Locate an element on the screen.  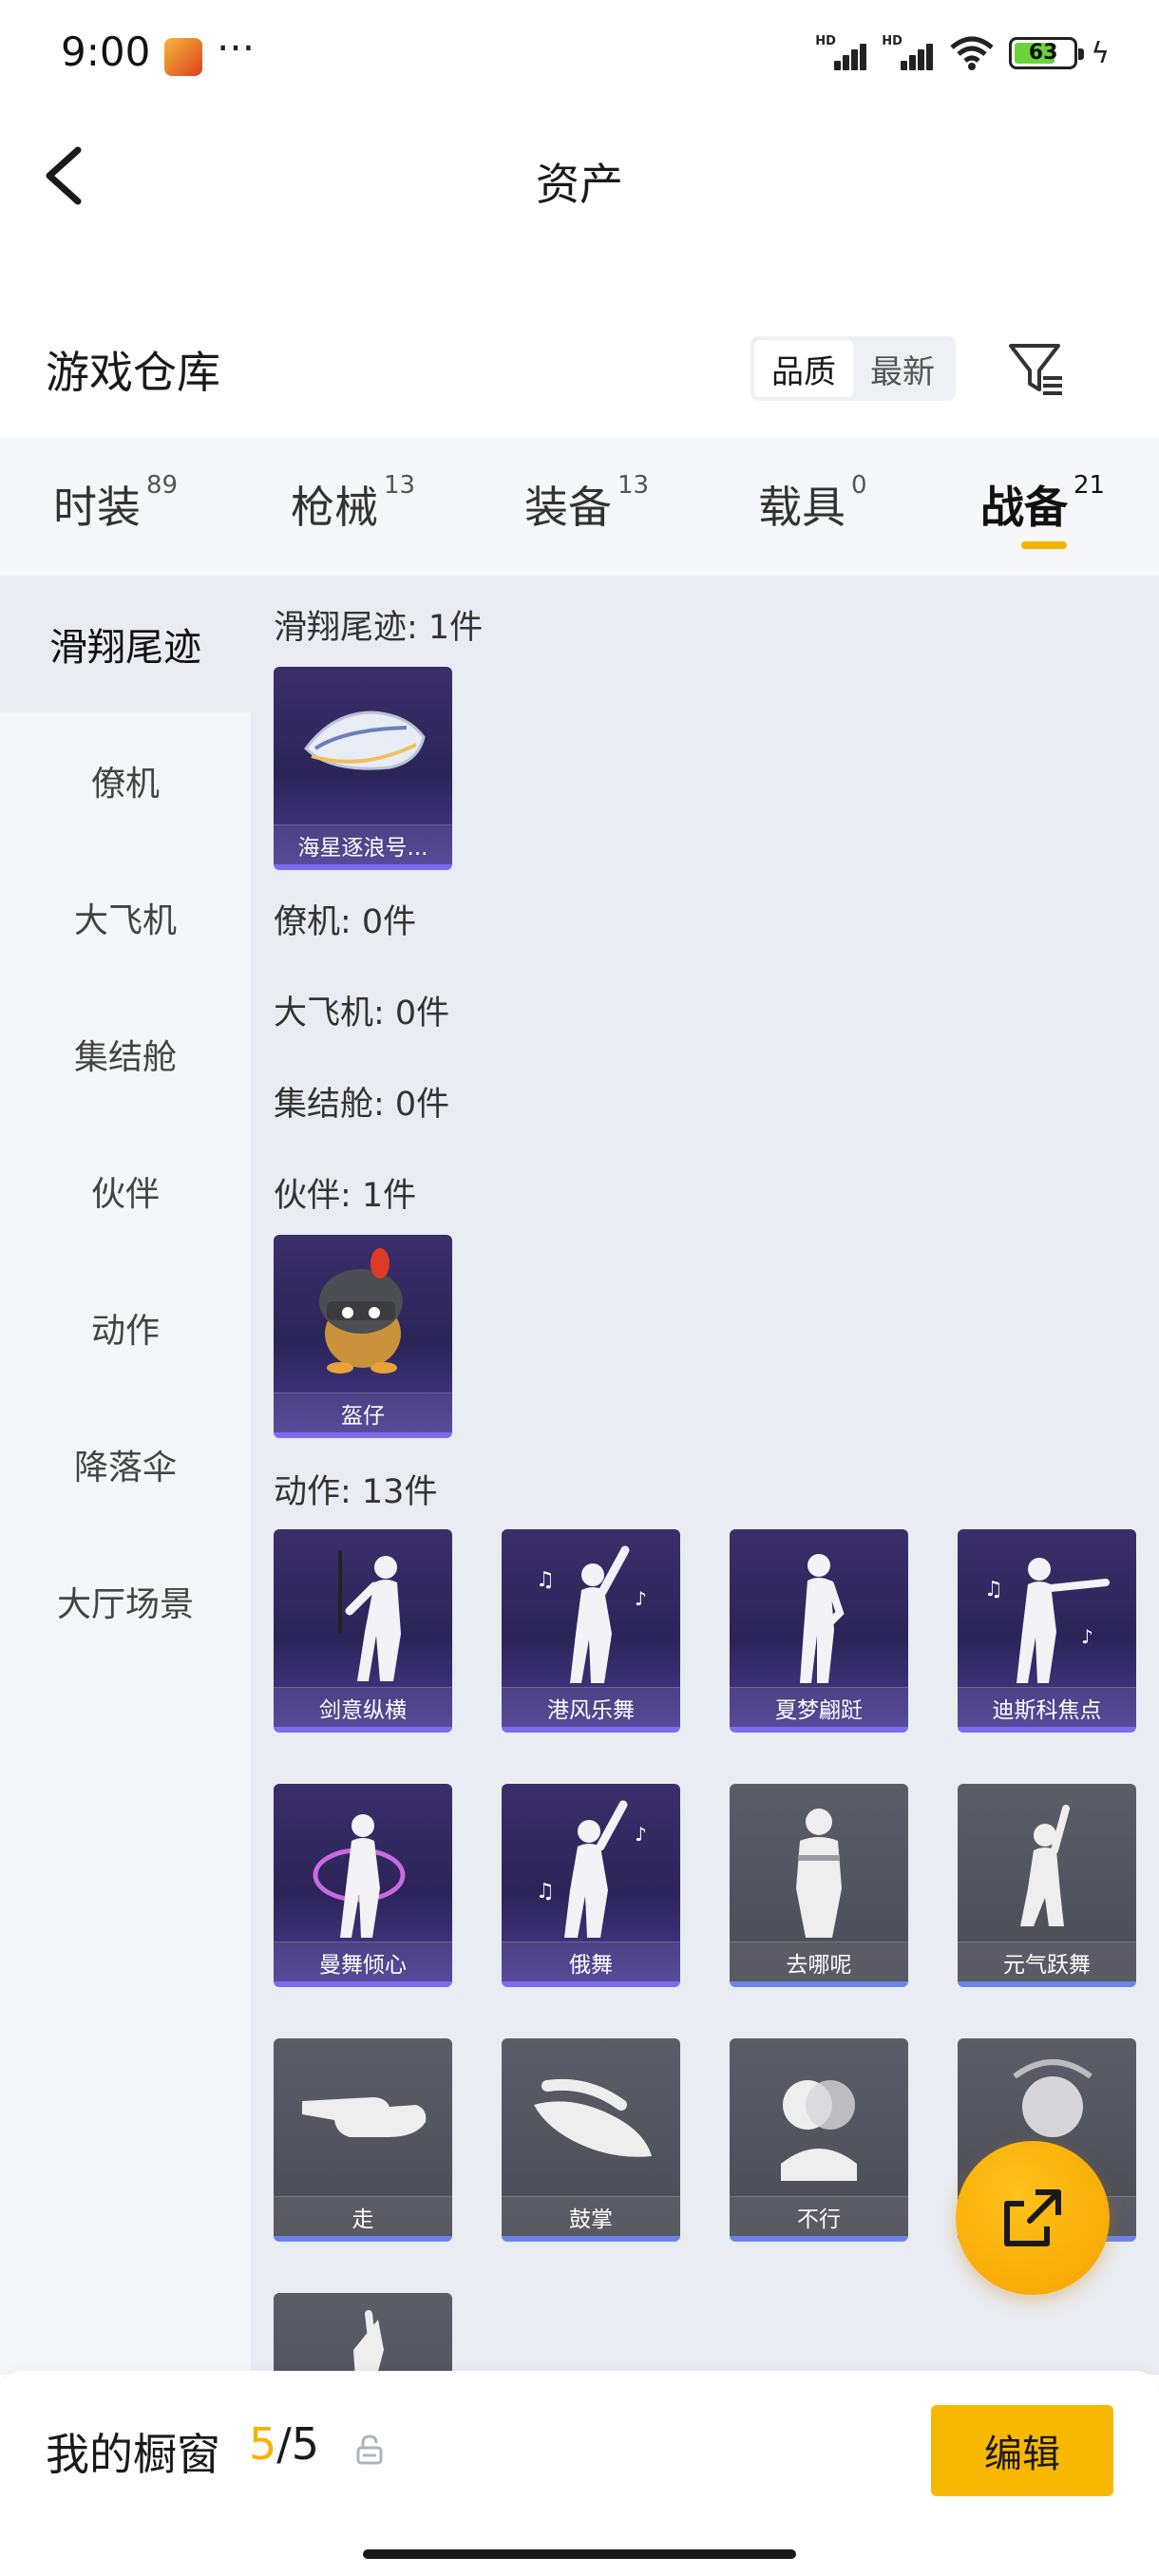
section-label-partner: 伙伴: 1件 is located at coordinates (345, 1196).